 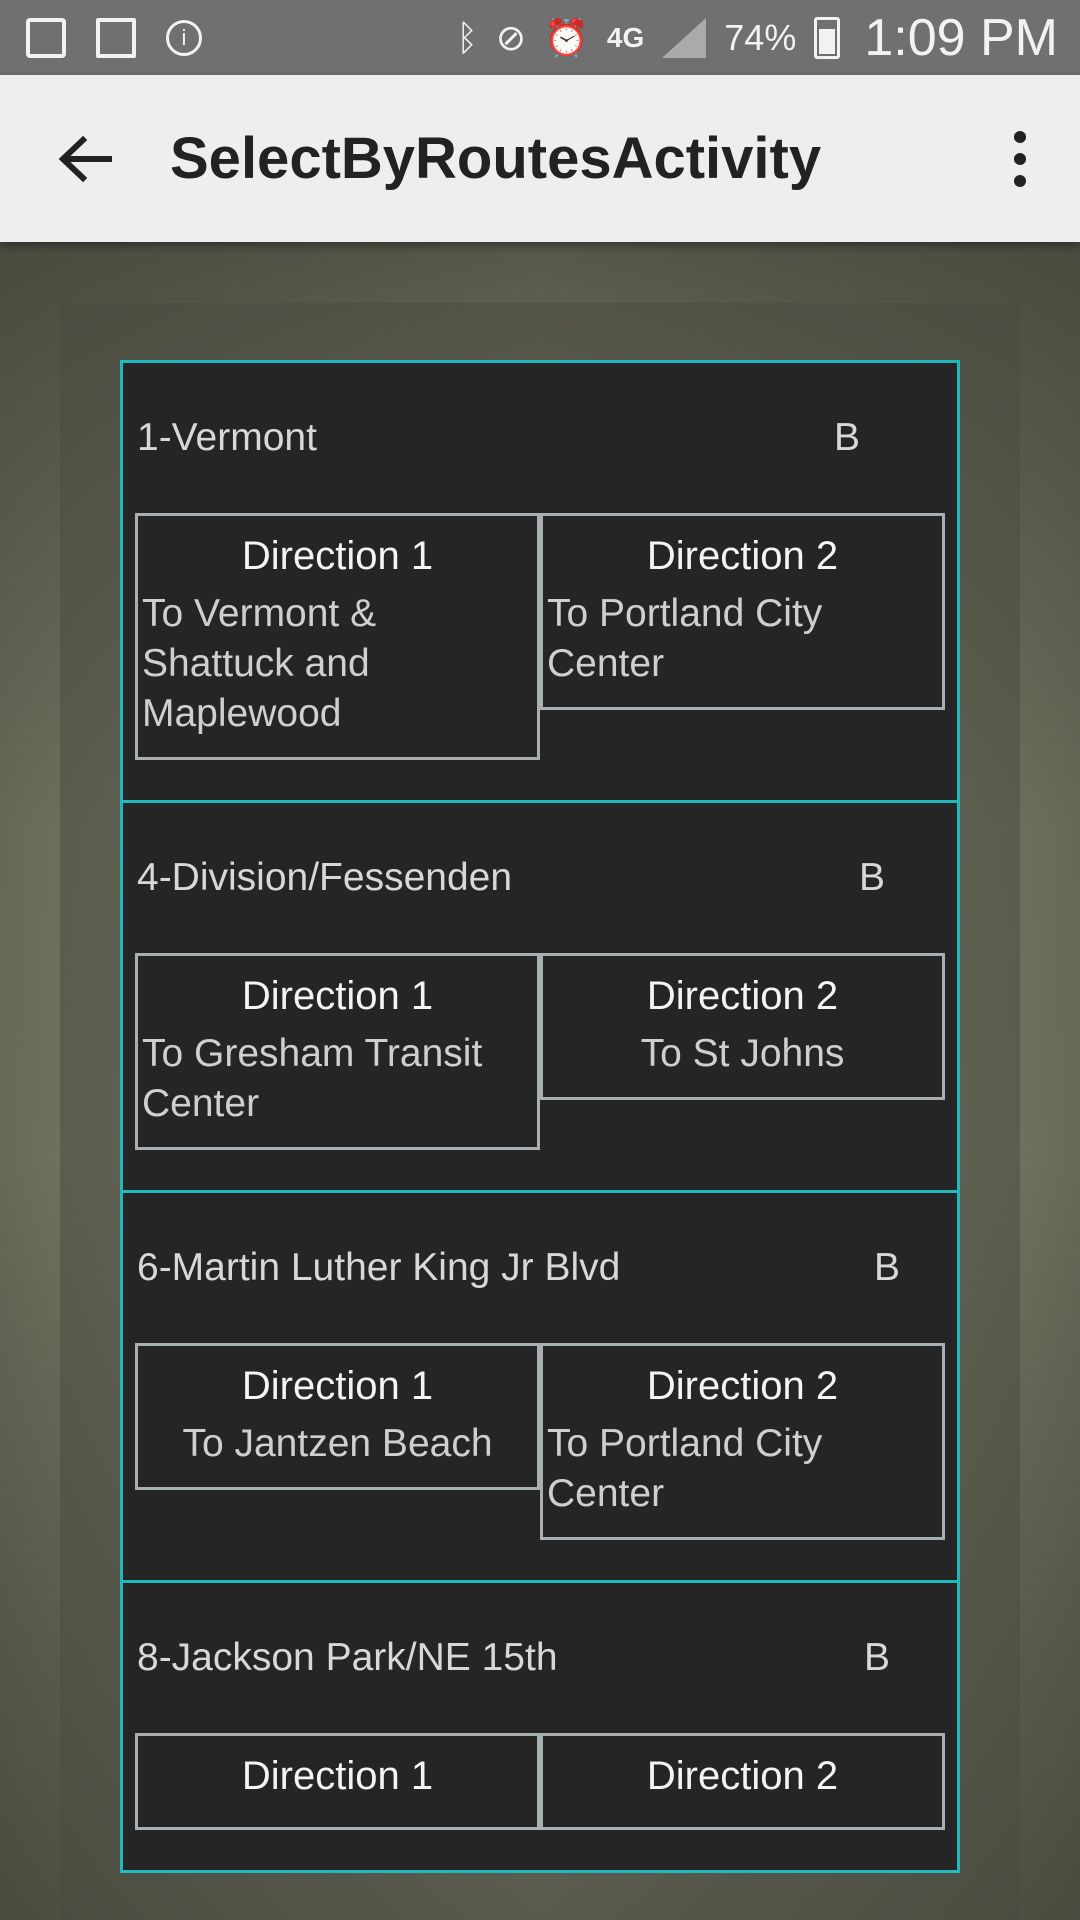 What do you see at coordinates (462, 878) in the screenshot?
I see `route-name: 4-Division/Fessenden` at bounding box center [462, 878].